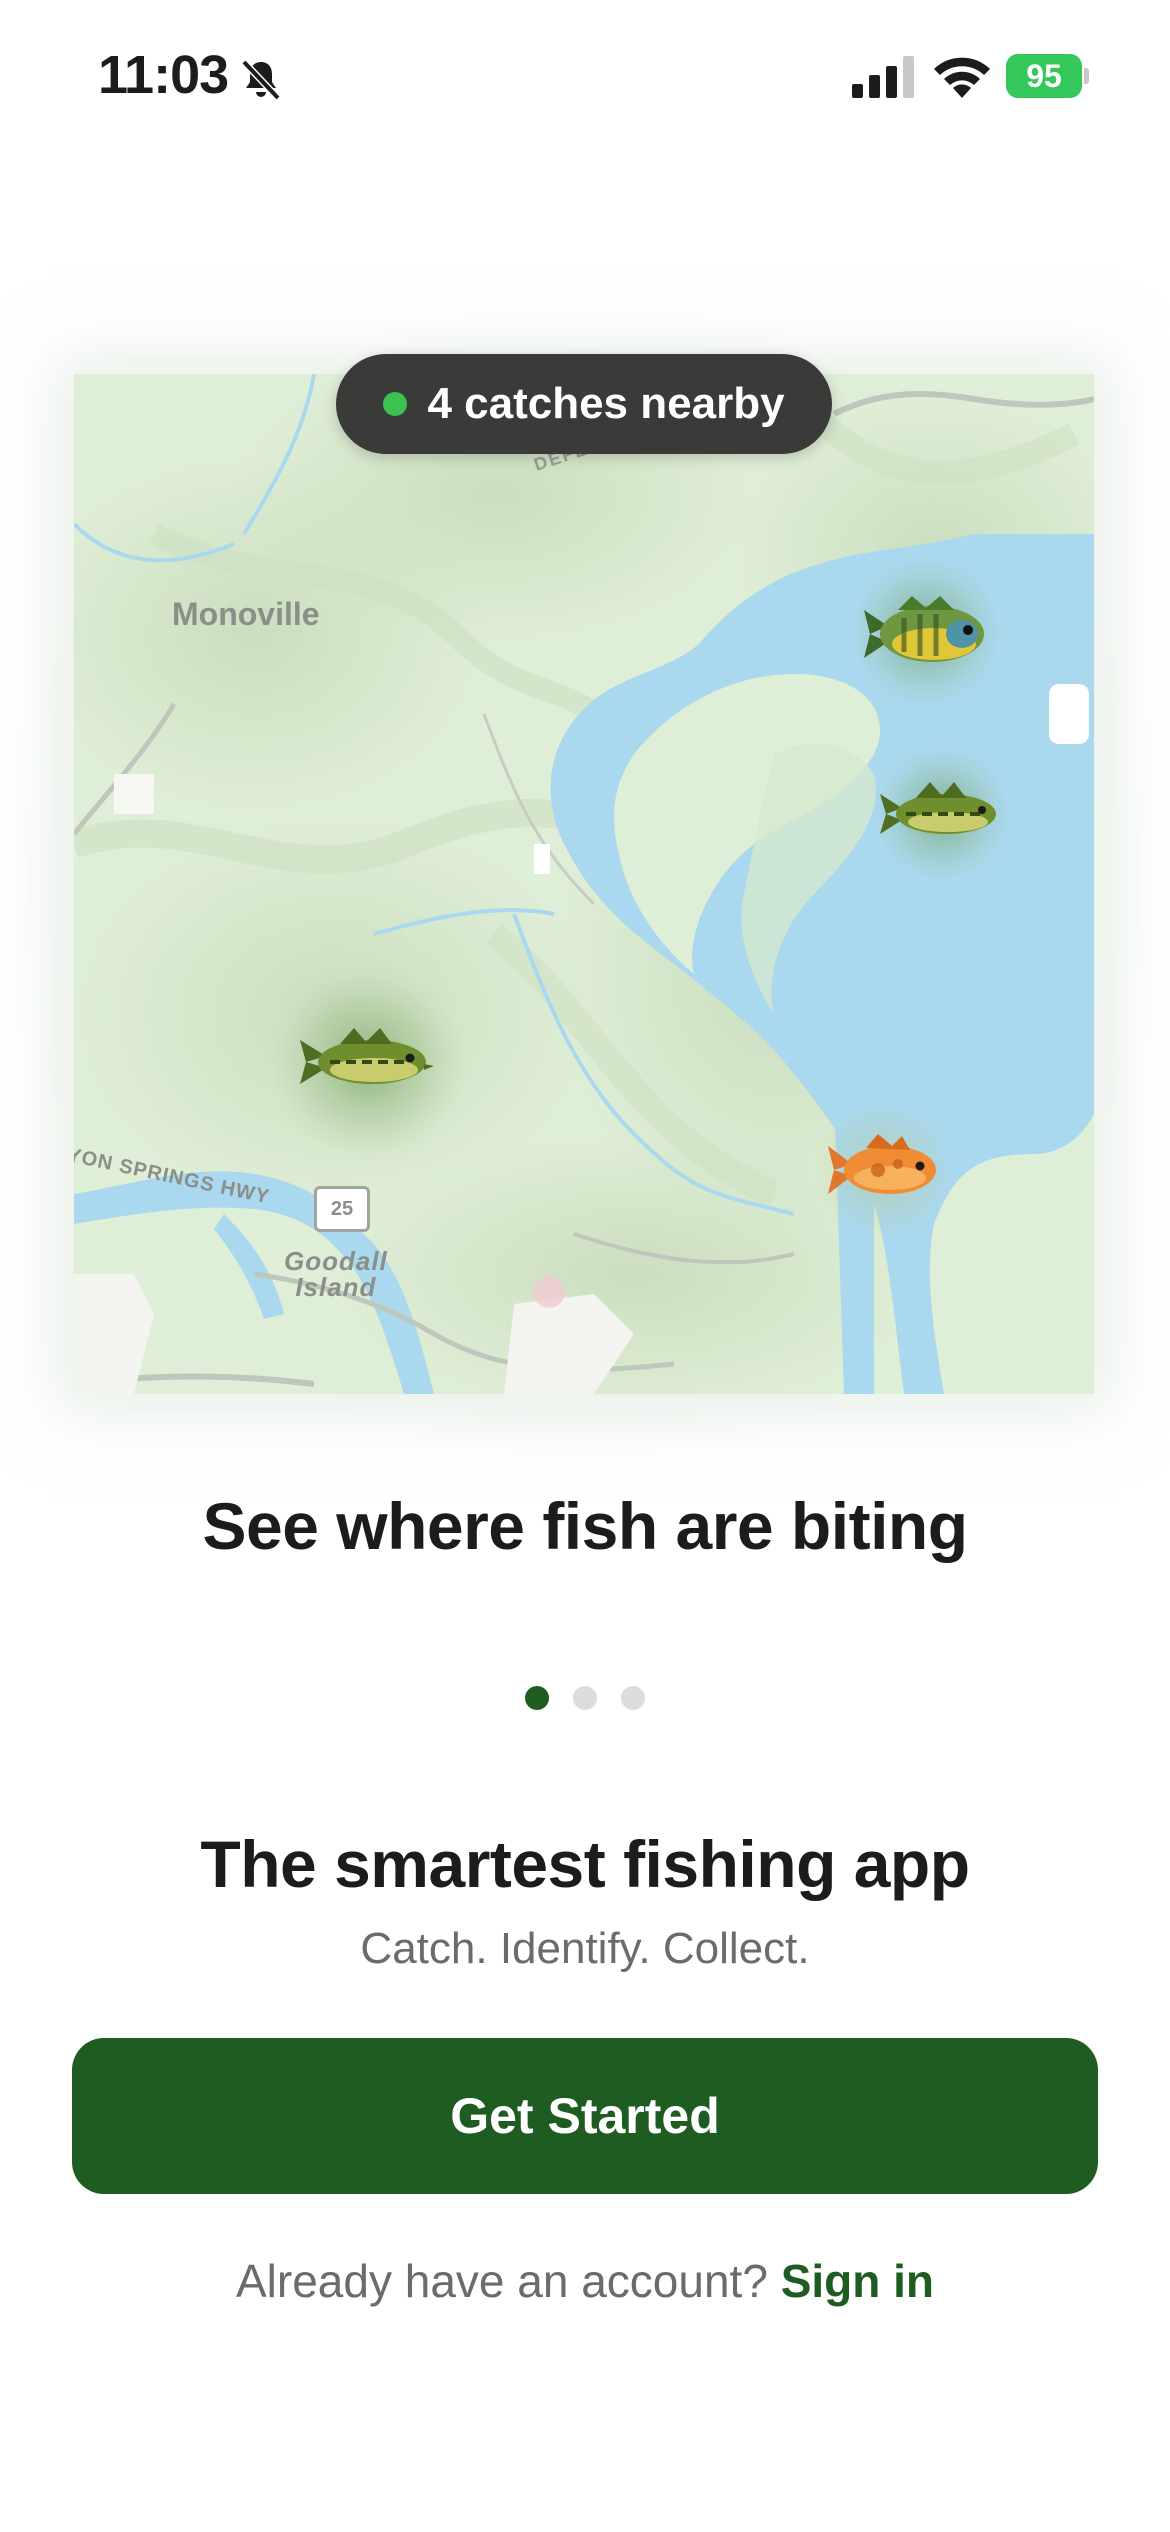 The height and width of the screenshot is (2532, 1170). What do you see at coordinates (883, 77) in the screenshot?
I see `cellular-signal-icon` at bounding box center [883, 77].